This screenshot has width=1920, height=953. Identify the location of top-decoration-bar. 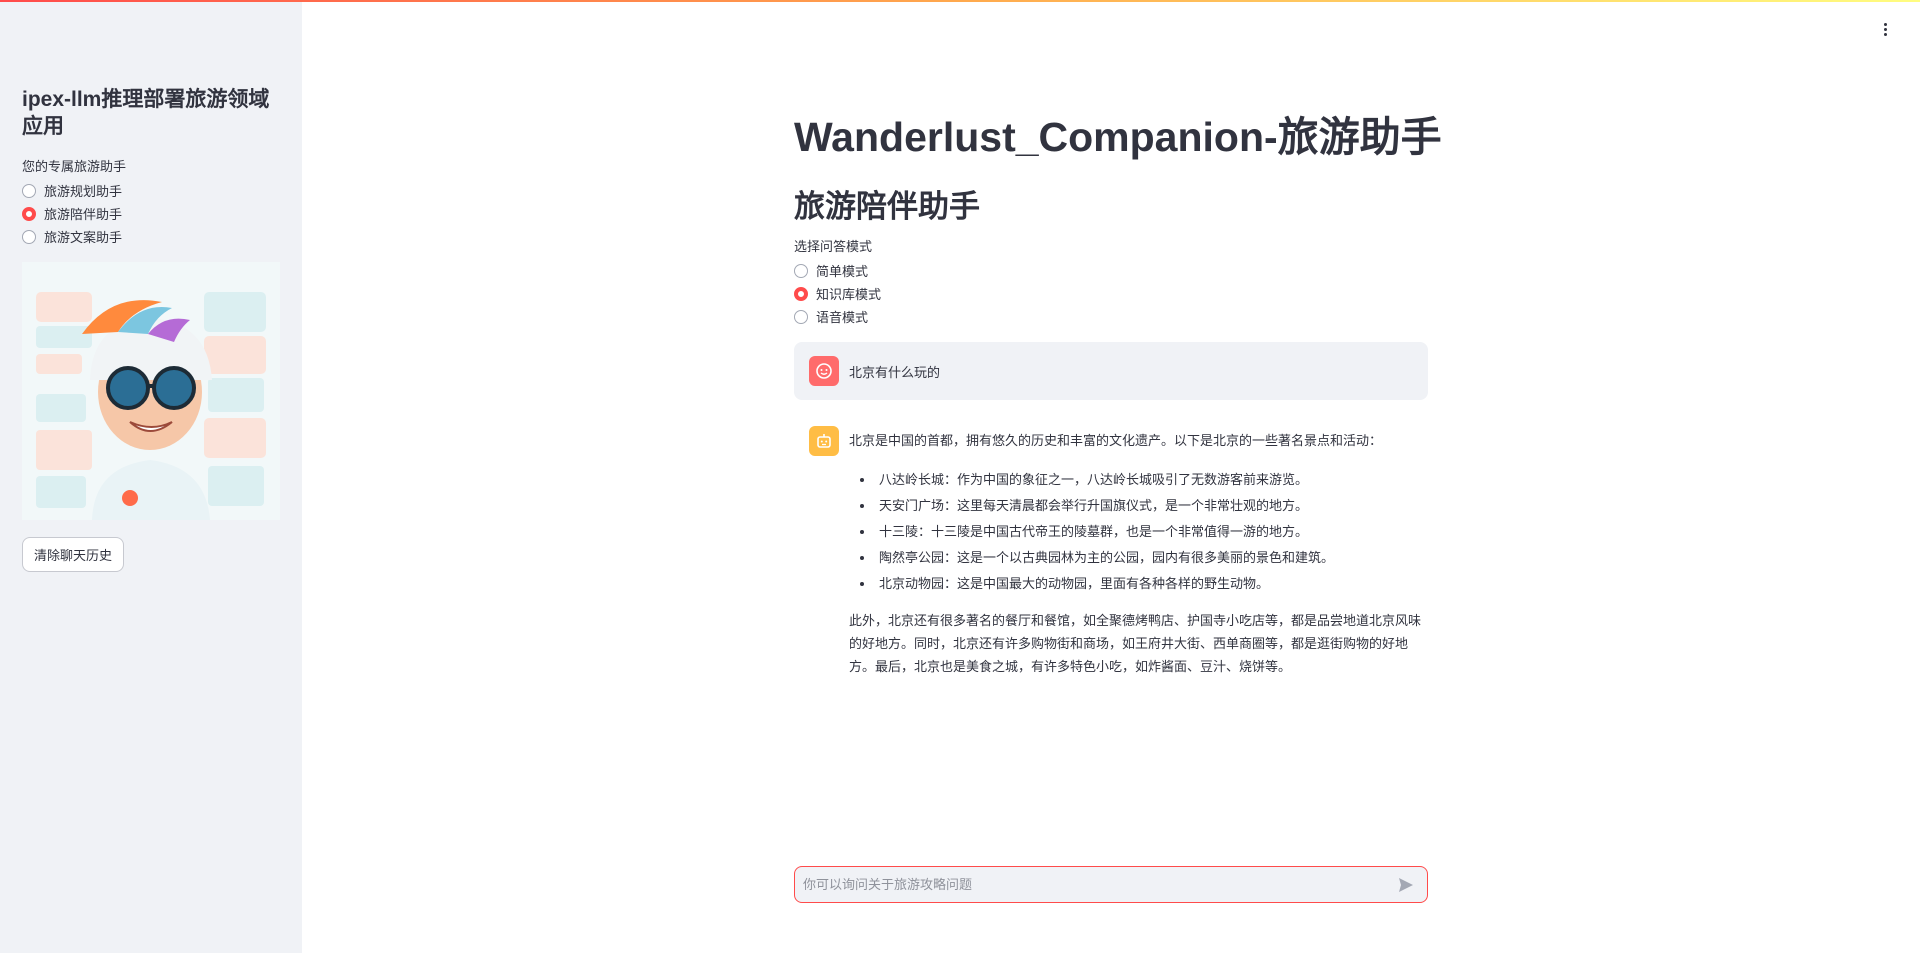
(960, 1).